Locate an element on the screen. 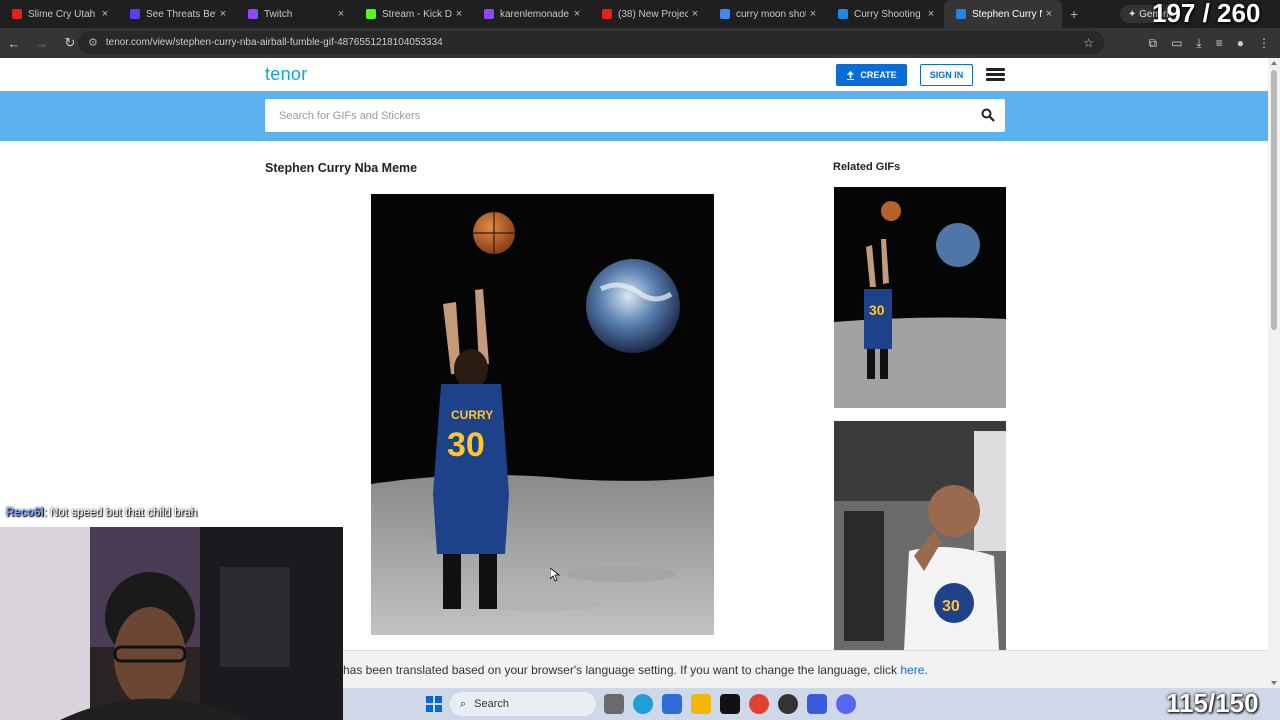 The width and height of the screenshot is (1280, 720). browser-menu-icon: ⋮ is located at coordinates (1264, 43).